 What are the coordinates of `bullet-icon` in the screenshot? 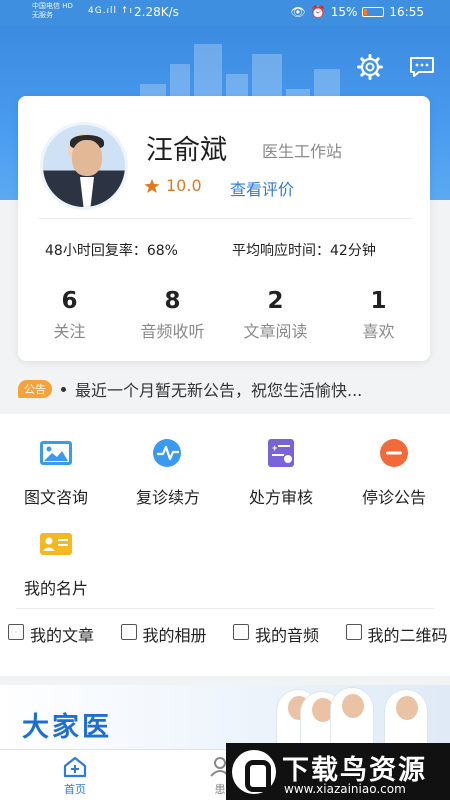 It's located at (63, 389).